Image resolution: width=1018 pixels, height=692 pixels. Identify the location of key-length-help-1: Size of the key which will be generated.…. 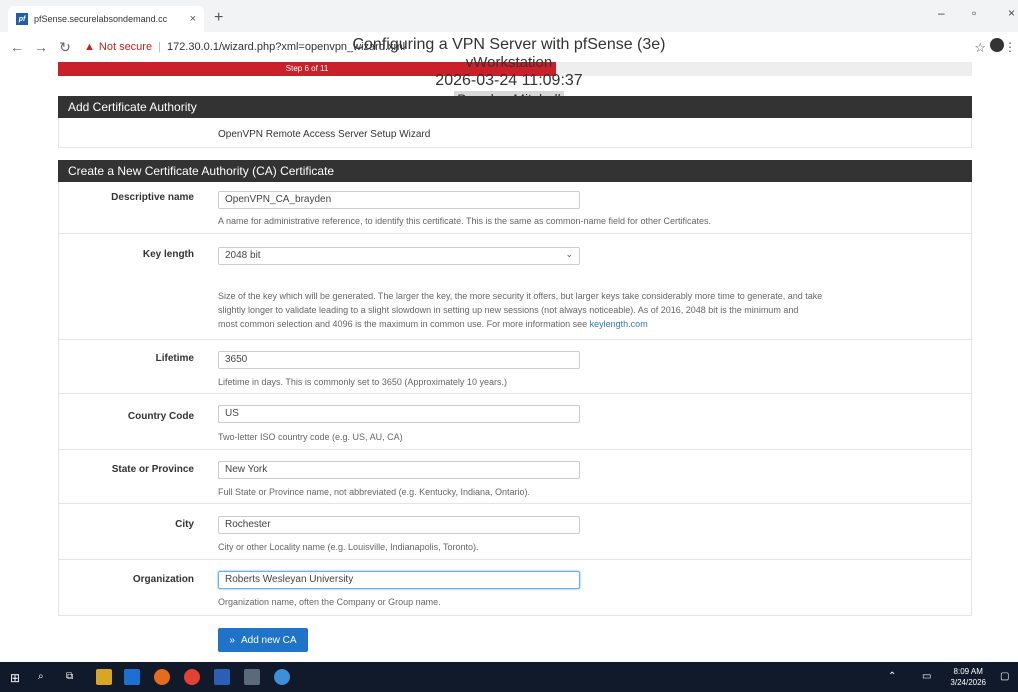
(520, 296).